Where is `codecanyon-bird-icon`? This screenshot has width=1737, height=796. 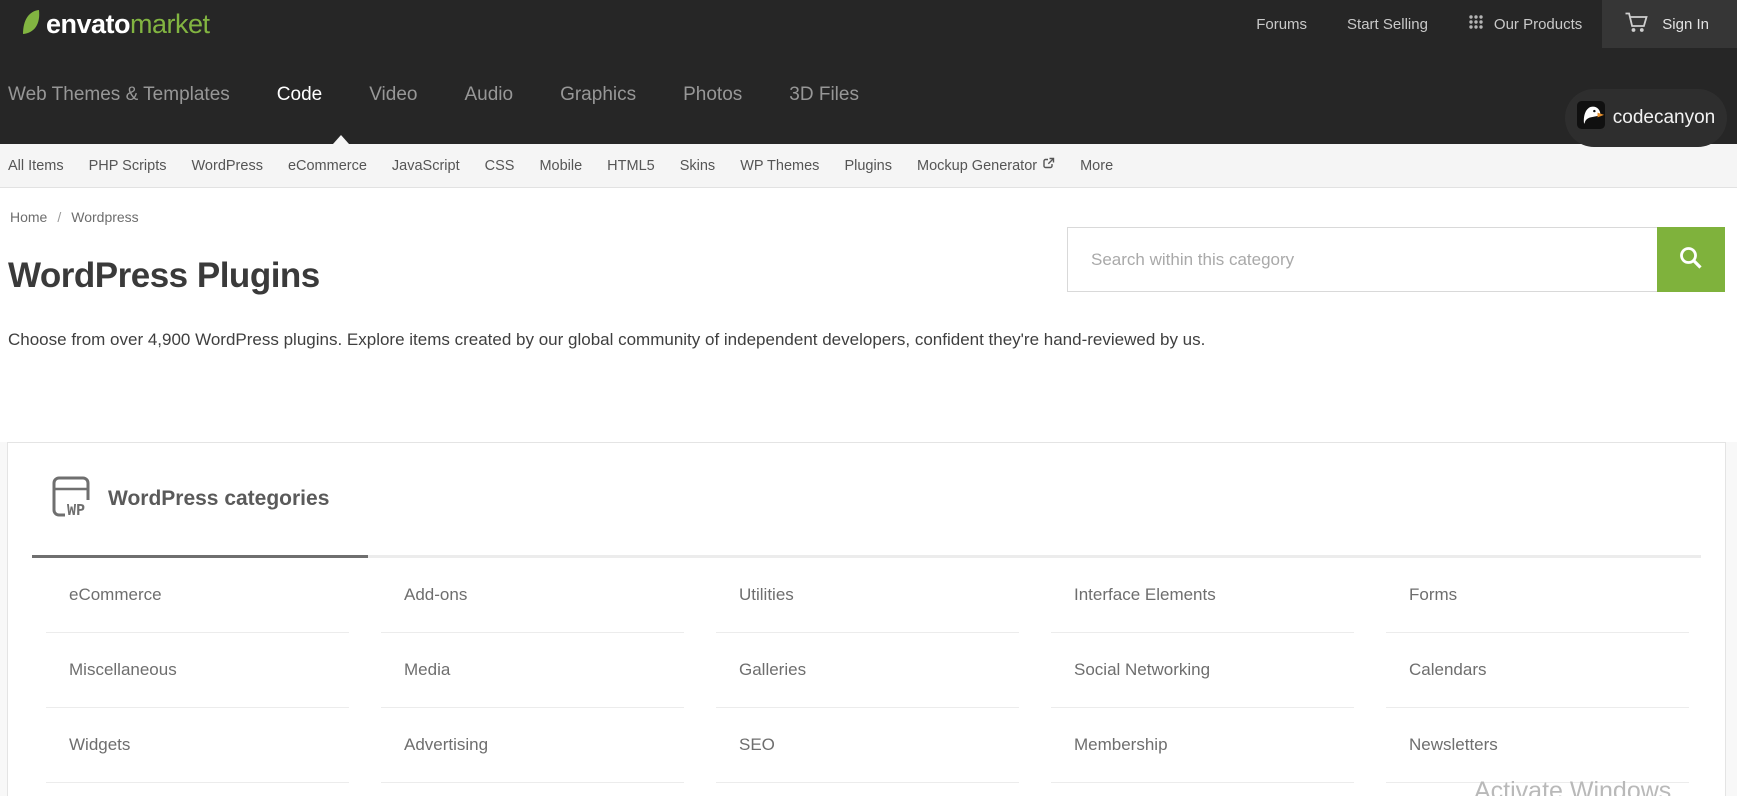 codecanyon-bird-icon is located at coordinates (1590, 118).